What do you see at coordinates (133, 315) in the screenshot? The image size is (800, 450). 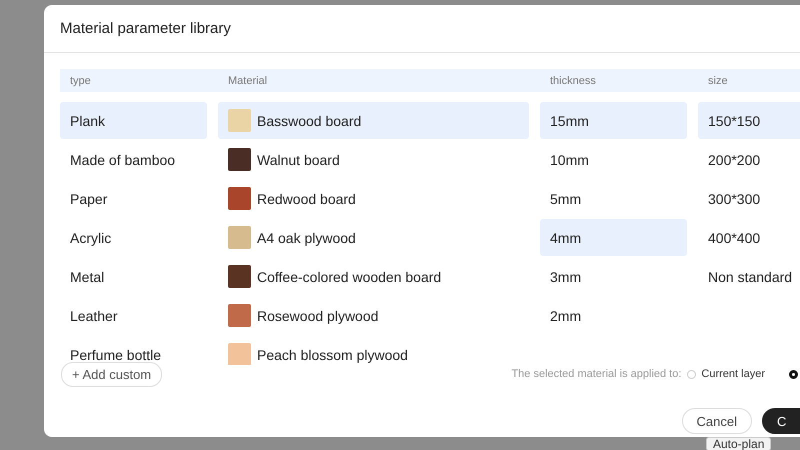 I see `list-item: Leather` at bounding box center [133, 315].